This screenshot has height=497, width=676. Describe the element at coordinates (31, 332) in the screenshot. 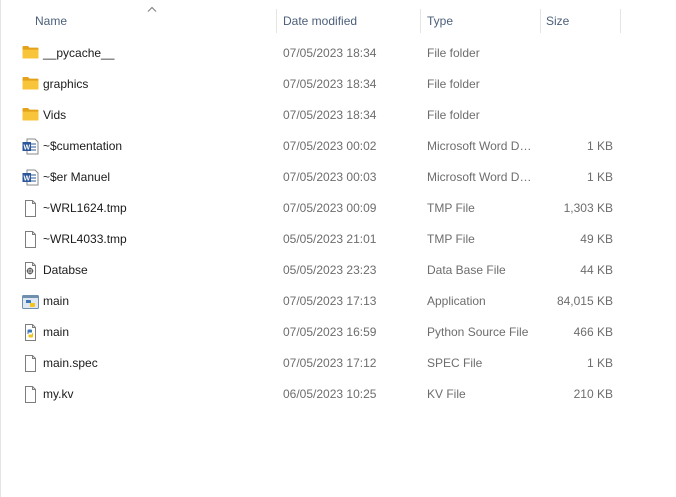

I see `python-file-icon` at that location.